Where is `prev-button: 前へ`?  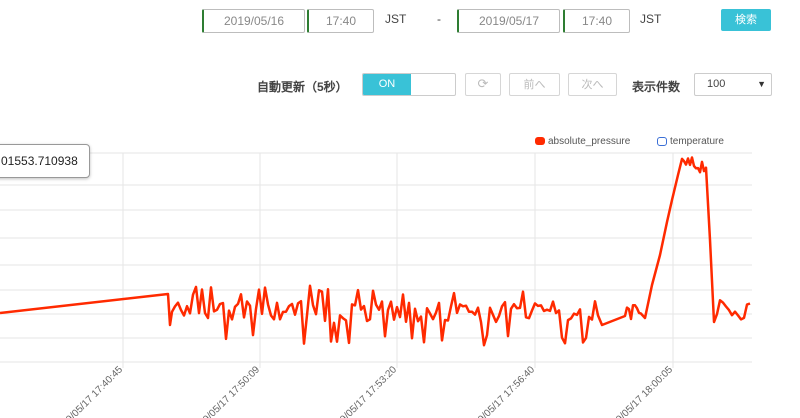 prev-button: 前へ is located at coordinates (534, 84).